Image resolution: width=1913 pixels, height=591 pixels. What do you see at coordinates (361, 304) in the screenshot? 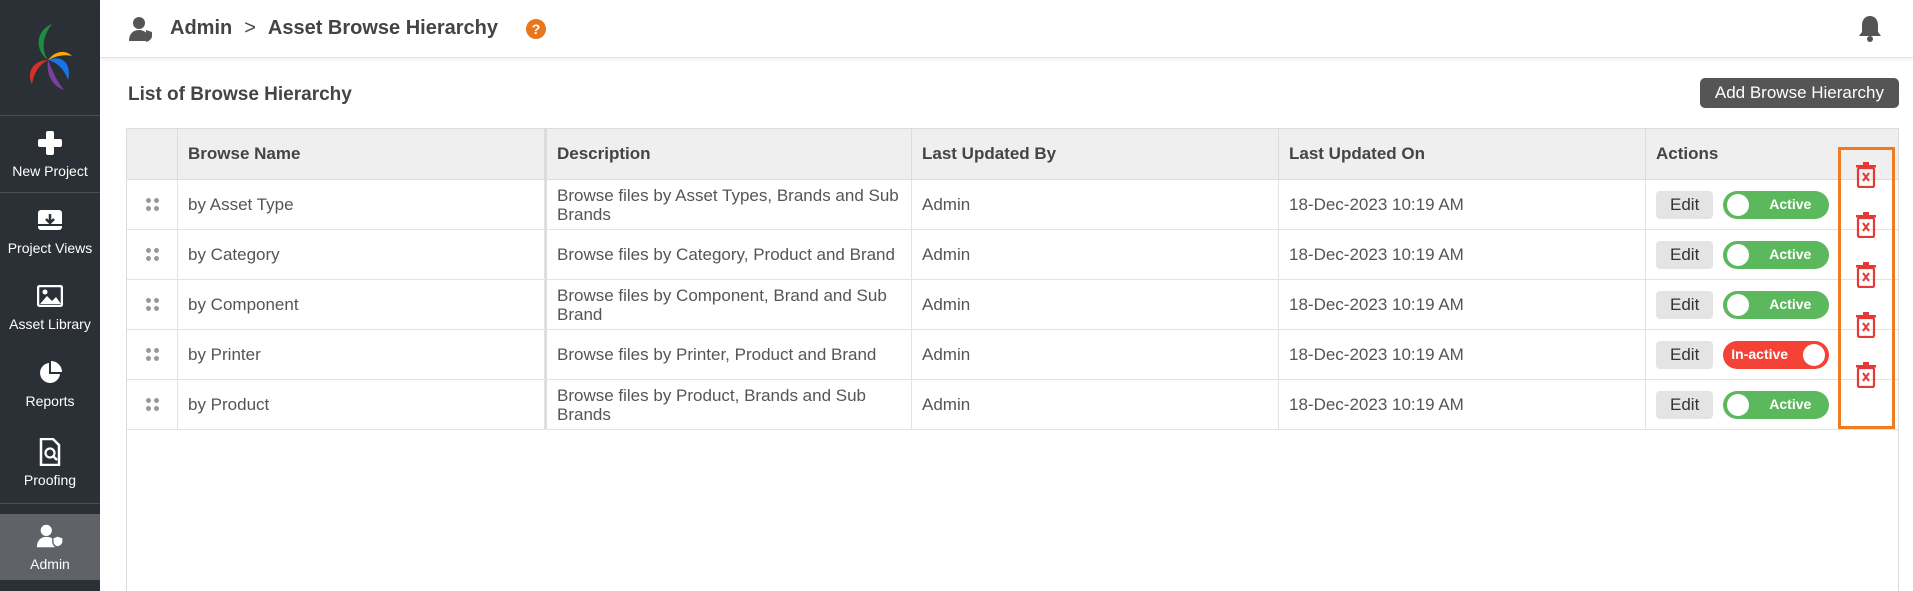
I see `browse-name: by Component` at bounding box center [361, 304].